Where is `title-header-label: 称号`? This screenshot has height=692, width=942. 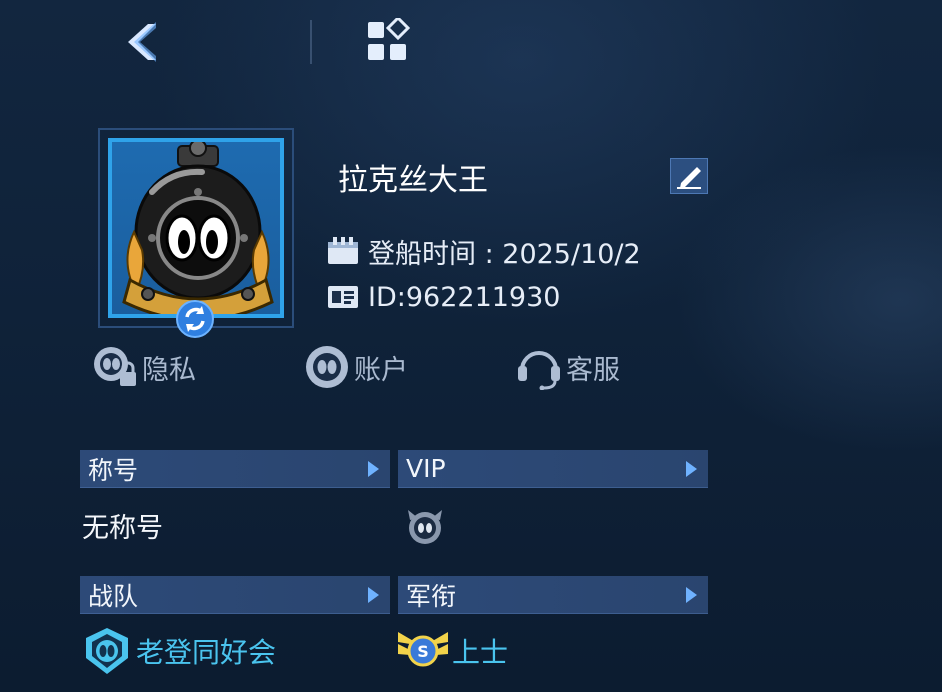 title-header-label: 称号 is located at coordinates (113, 470).